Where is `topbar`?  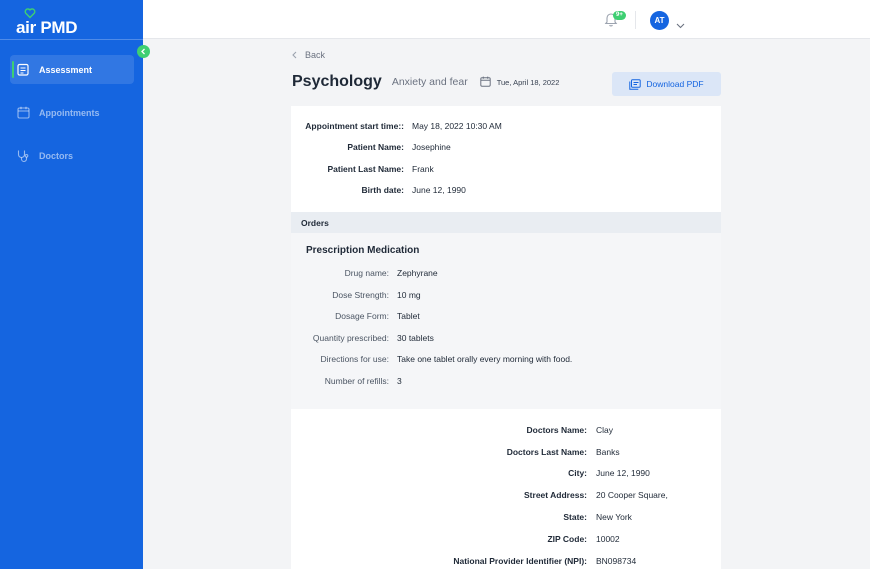 topbar is located at coordinates (506, 19).